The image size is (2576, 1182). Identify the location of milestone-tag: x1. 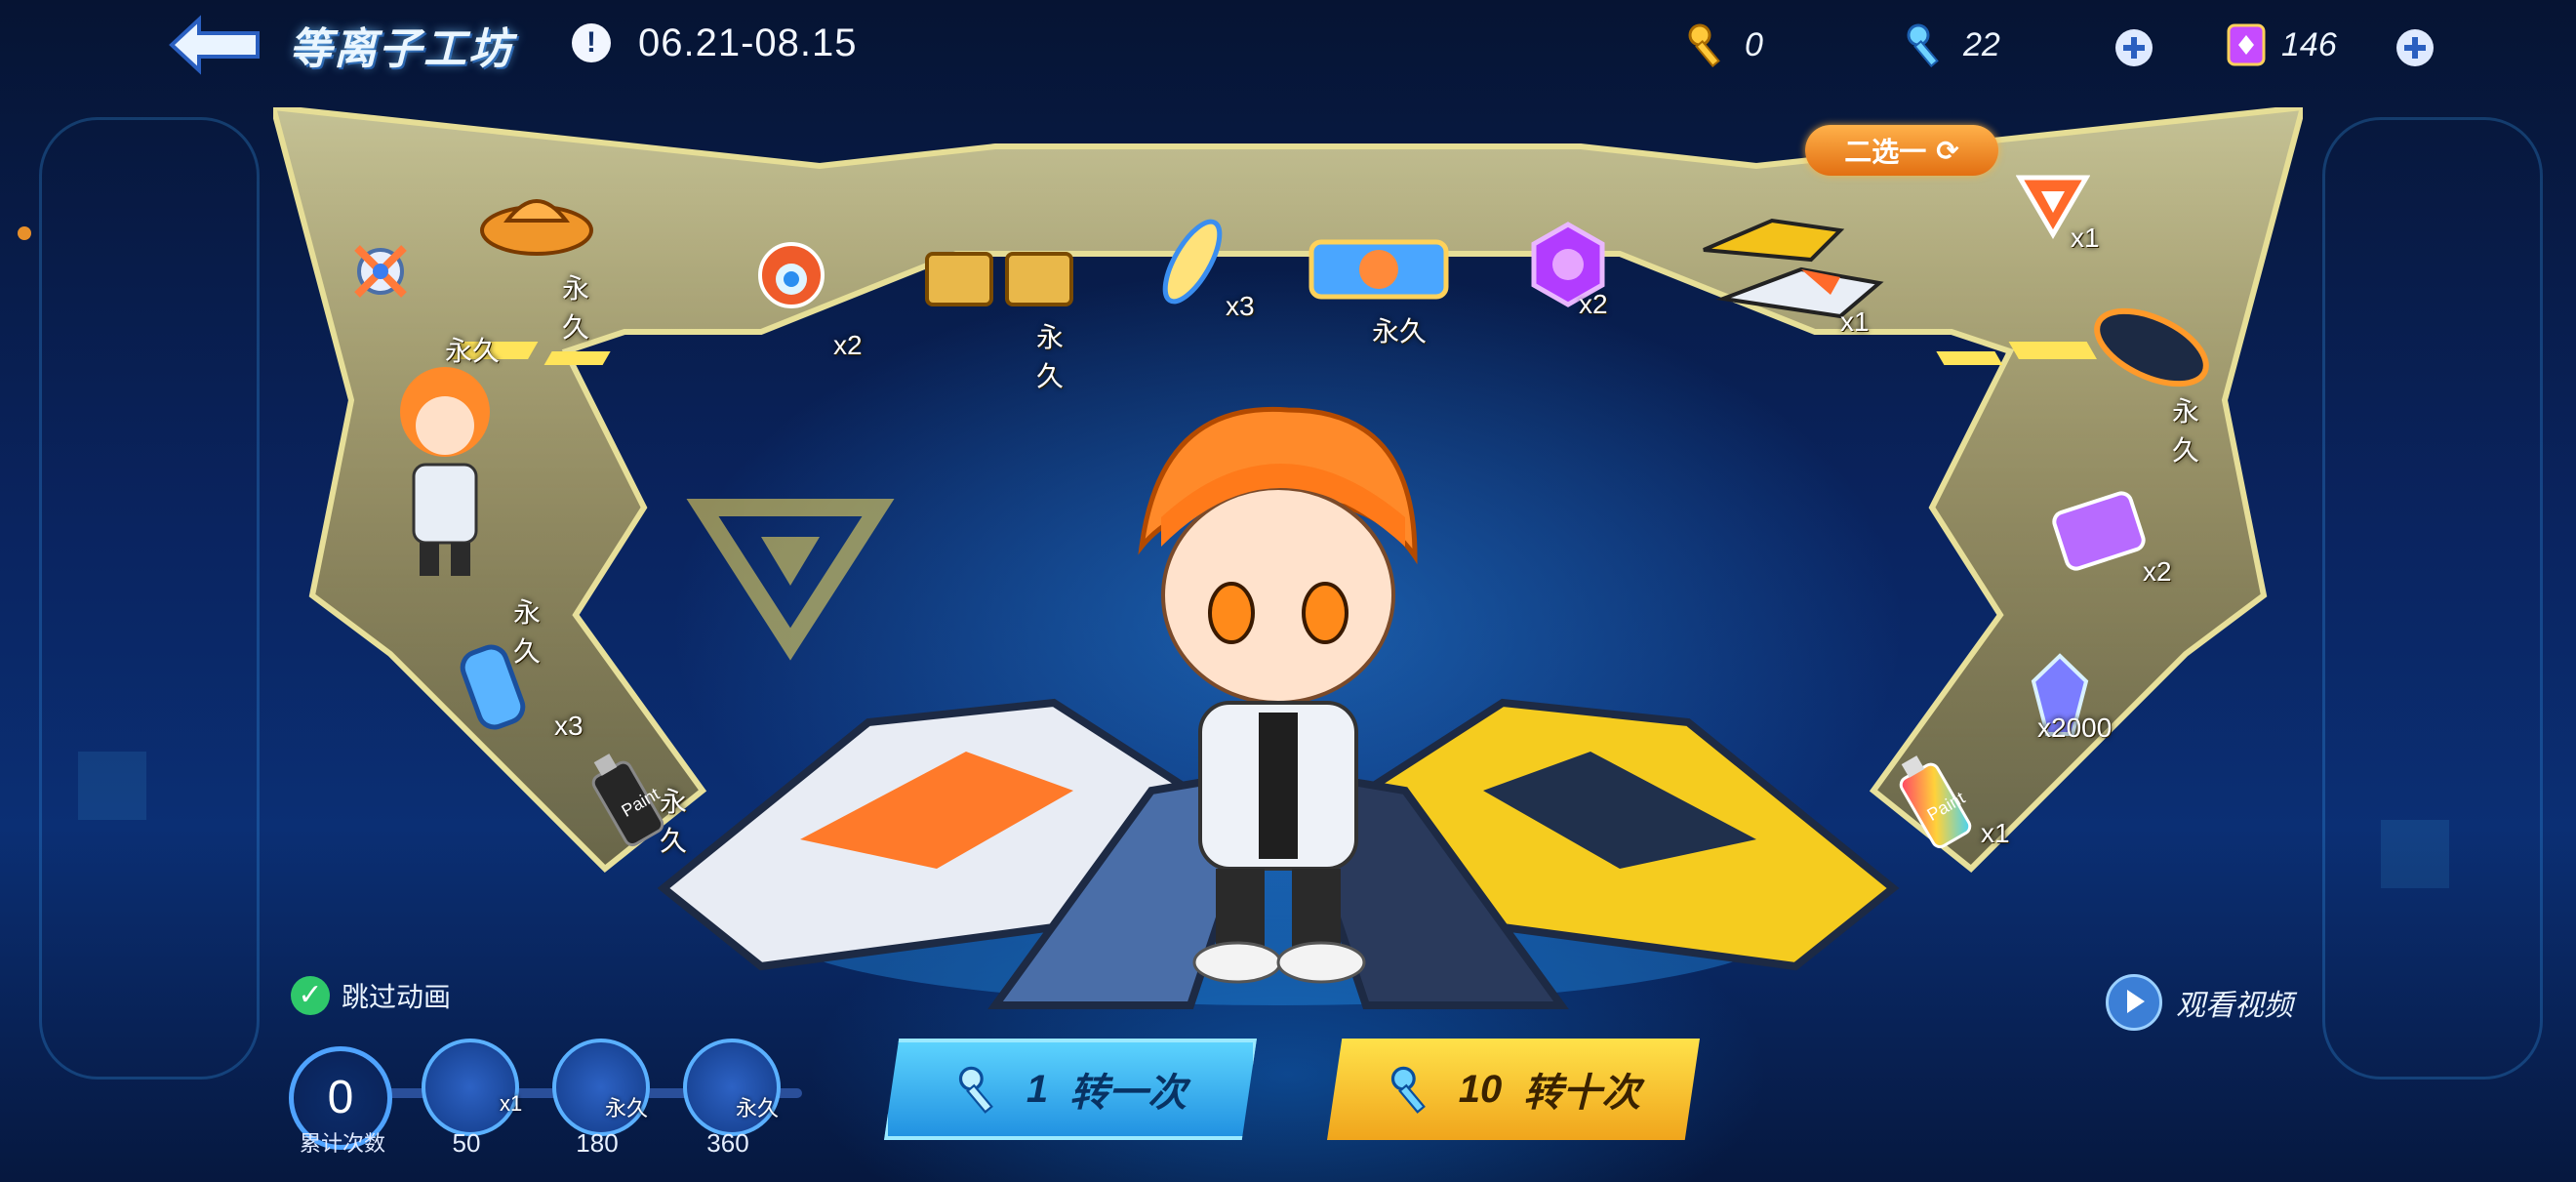
(511, 1103).